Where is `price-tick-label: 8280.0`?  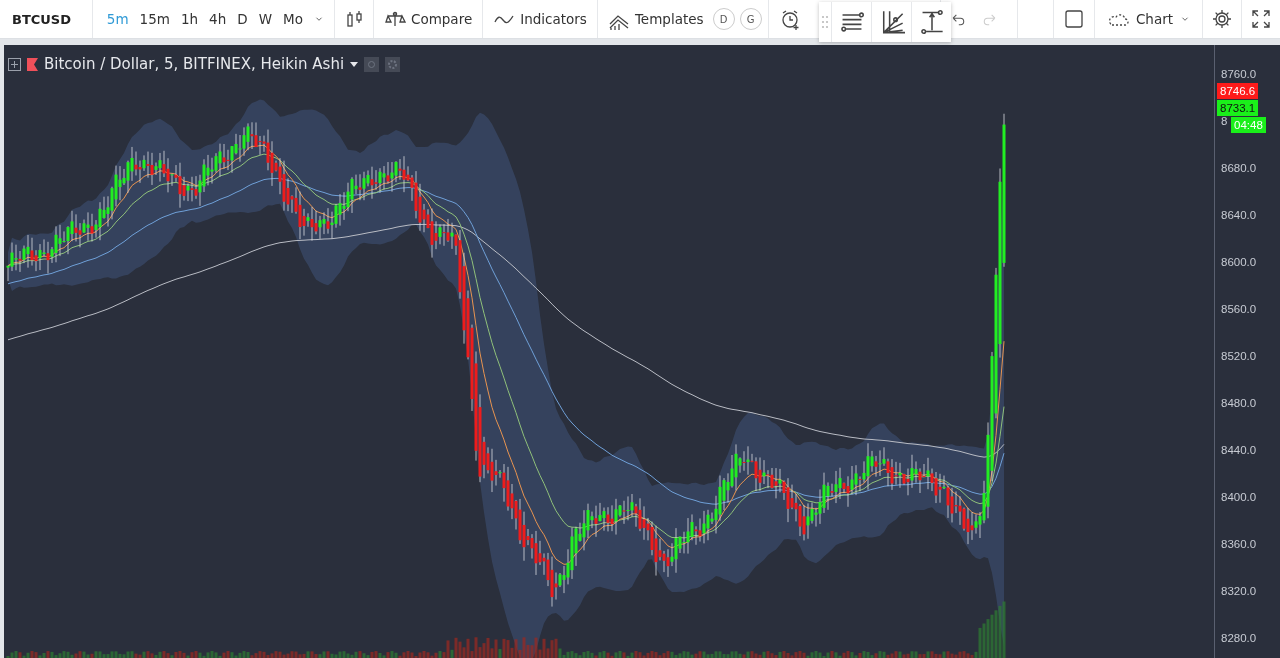 price-tick-label: 8280.0 is located at coordinates (1239, 638).